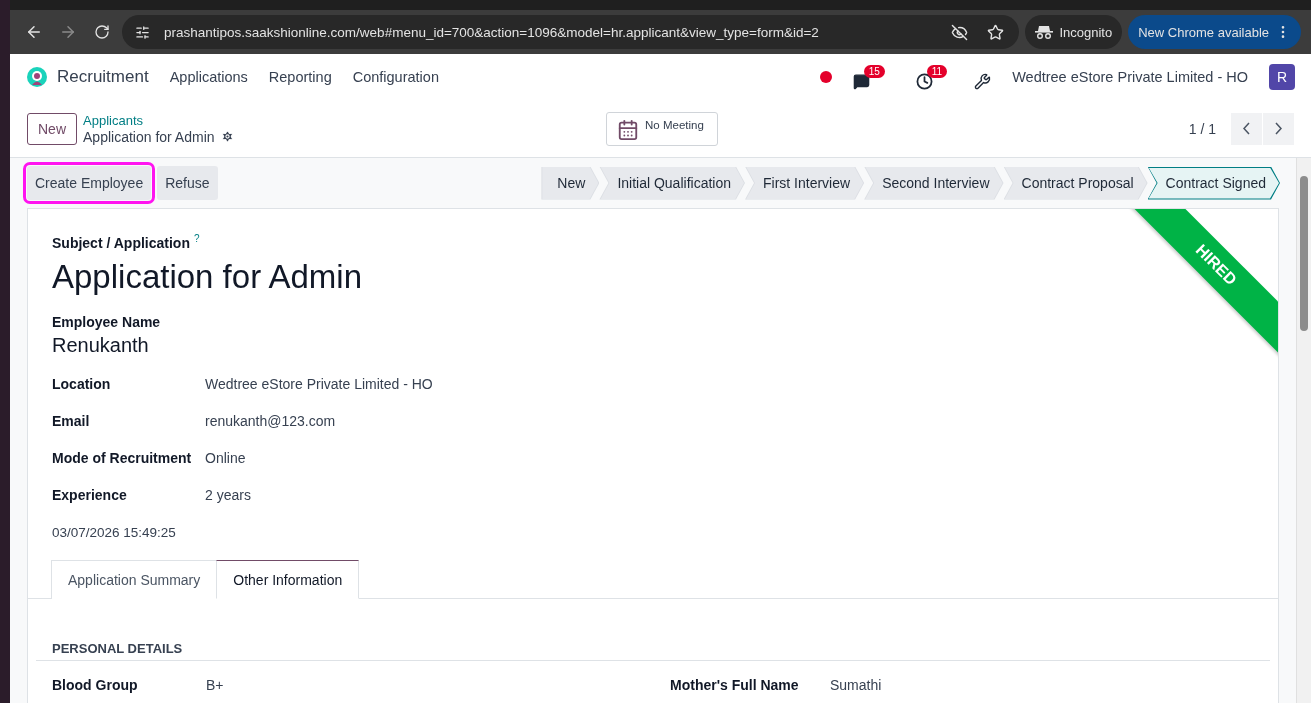 The image size is (1311, 703). I want to click on record-title: Application for Admin, so click(207, 277).